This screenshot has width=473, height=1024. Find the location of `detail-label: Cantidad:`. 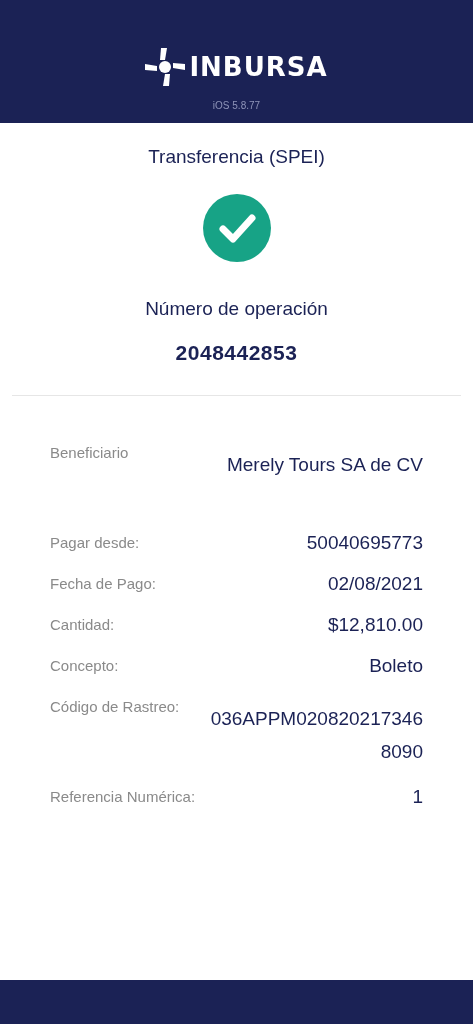

detail-label: Cantidad: is located at coordinates (82, 624).